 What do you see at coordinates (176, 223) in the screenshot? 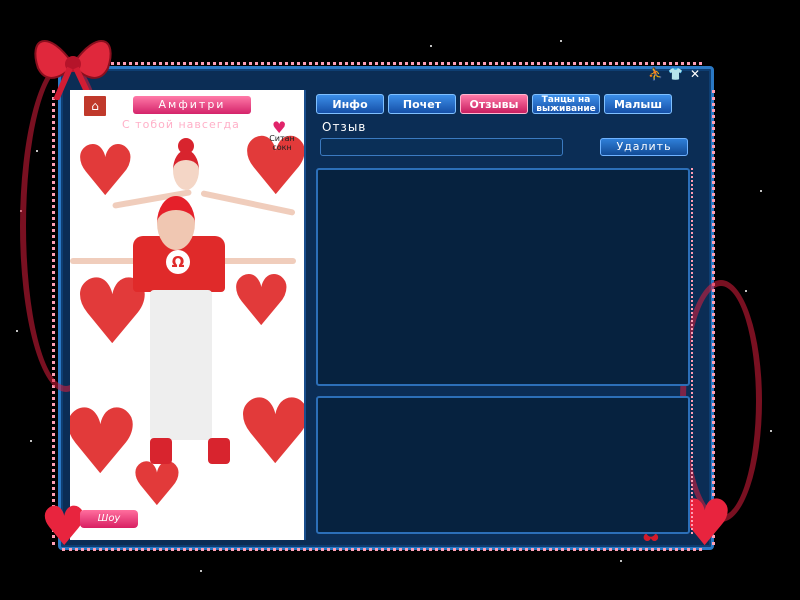
I see `avatar-boy-head` at bounding box center [176, 223].